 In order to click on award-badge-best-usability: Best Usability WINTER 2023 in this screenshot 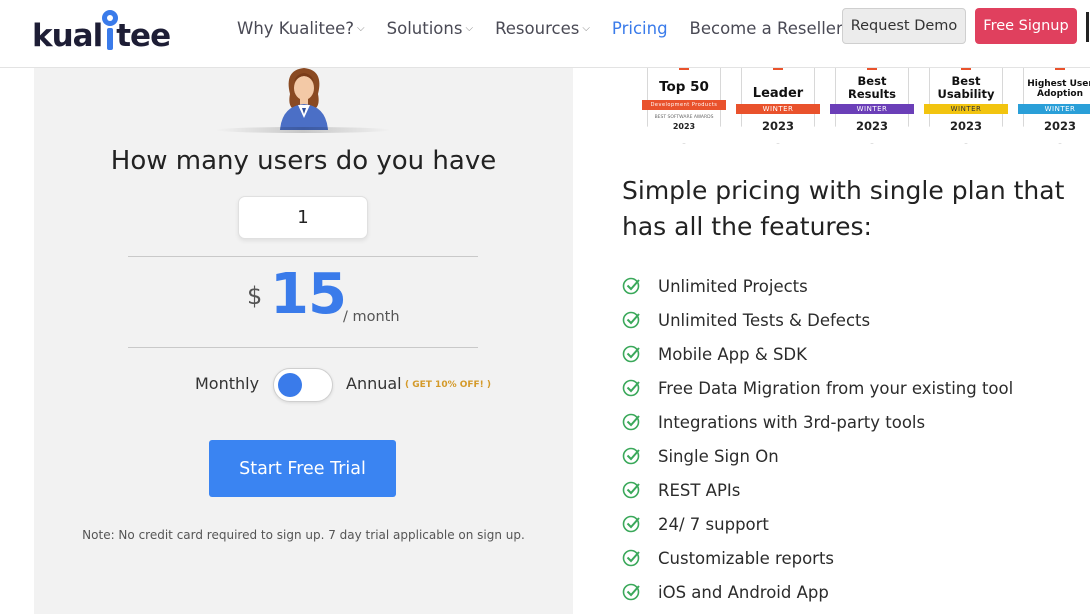, I will do `click(966, 105)`.